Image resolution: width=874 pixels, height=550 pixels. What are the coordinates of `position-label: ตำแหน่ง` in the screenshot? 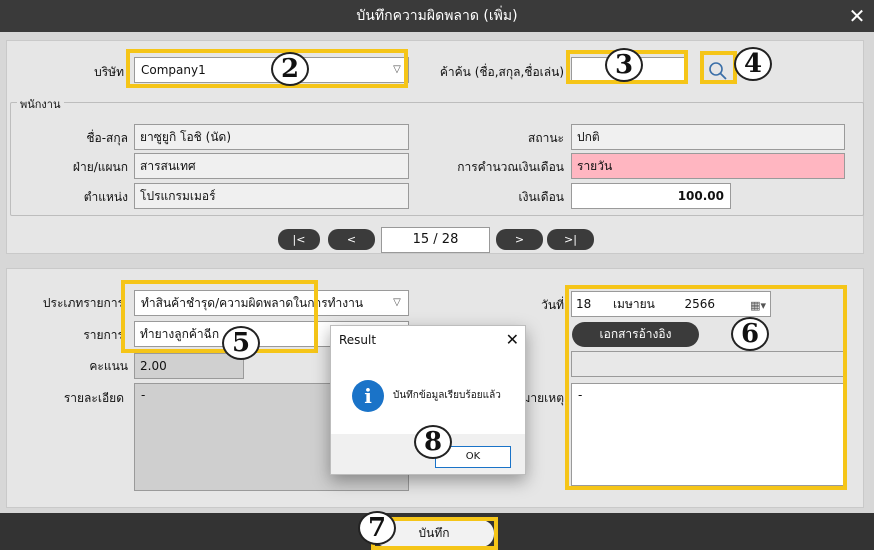 It's located at (105, 197).